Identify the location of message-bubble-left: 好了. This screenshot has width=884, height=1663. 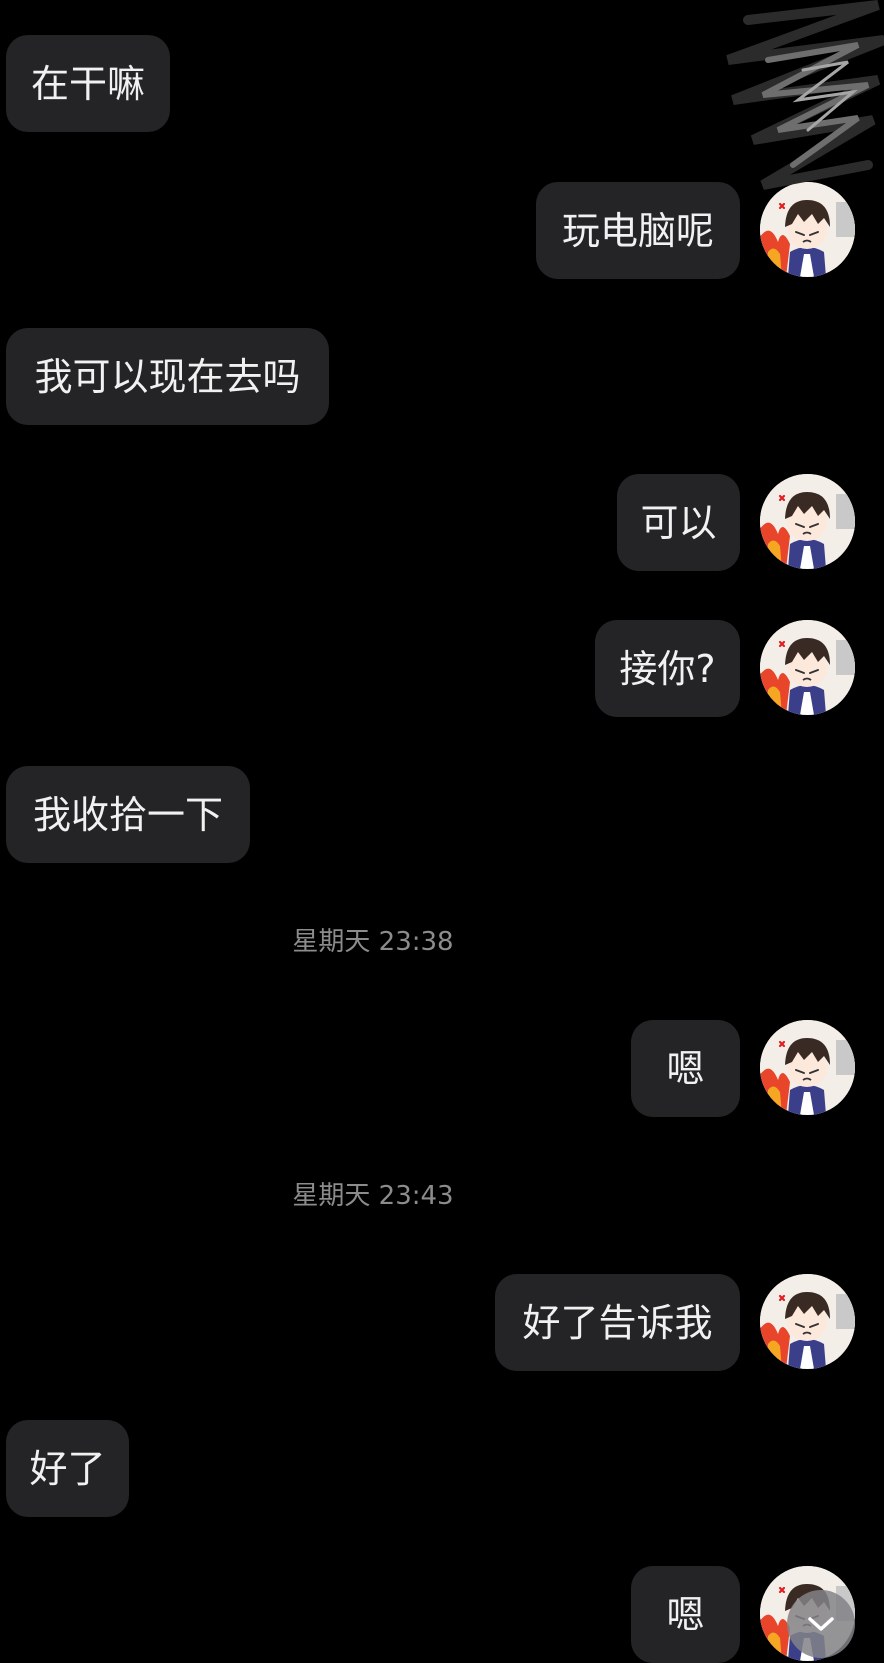
(67, 1468).